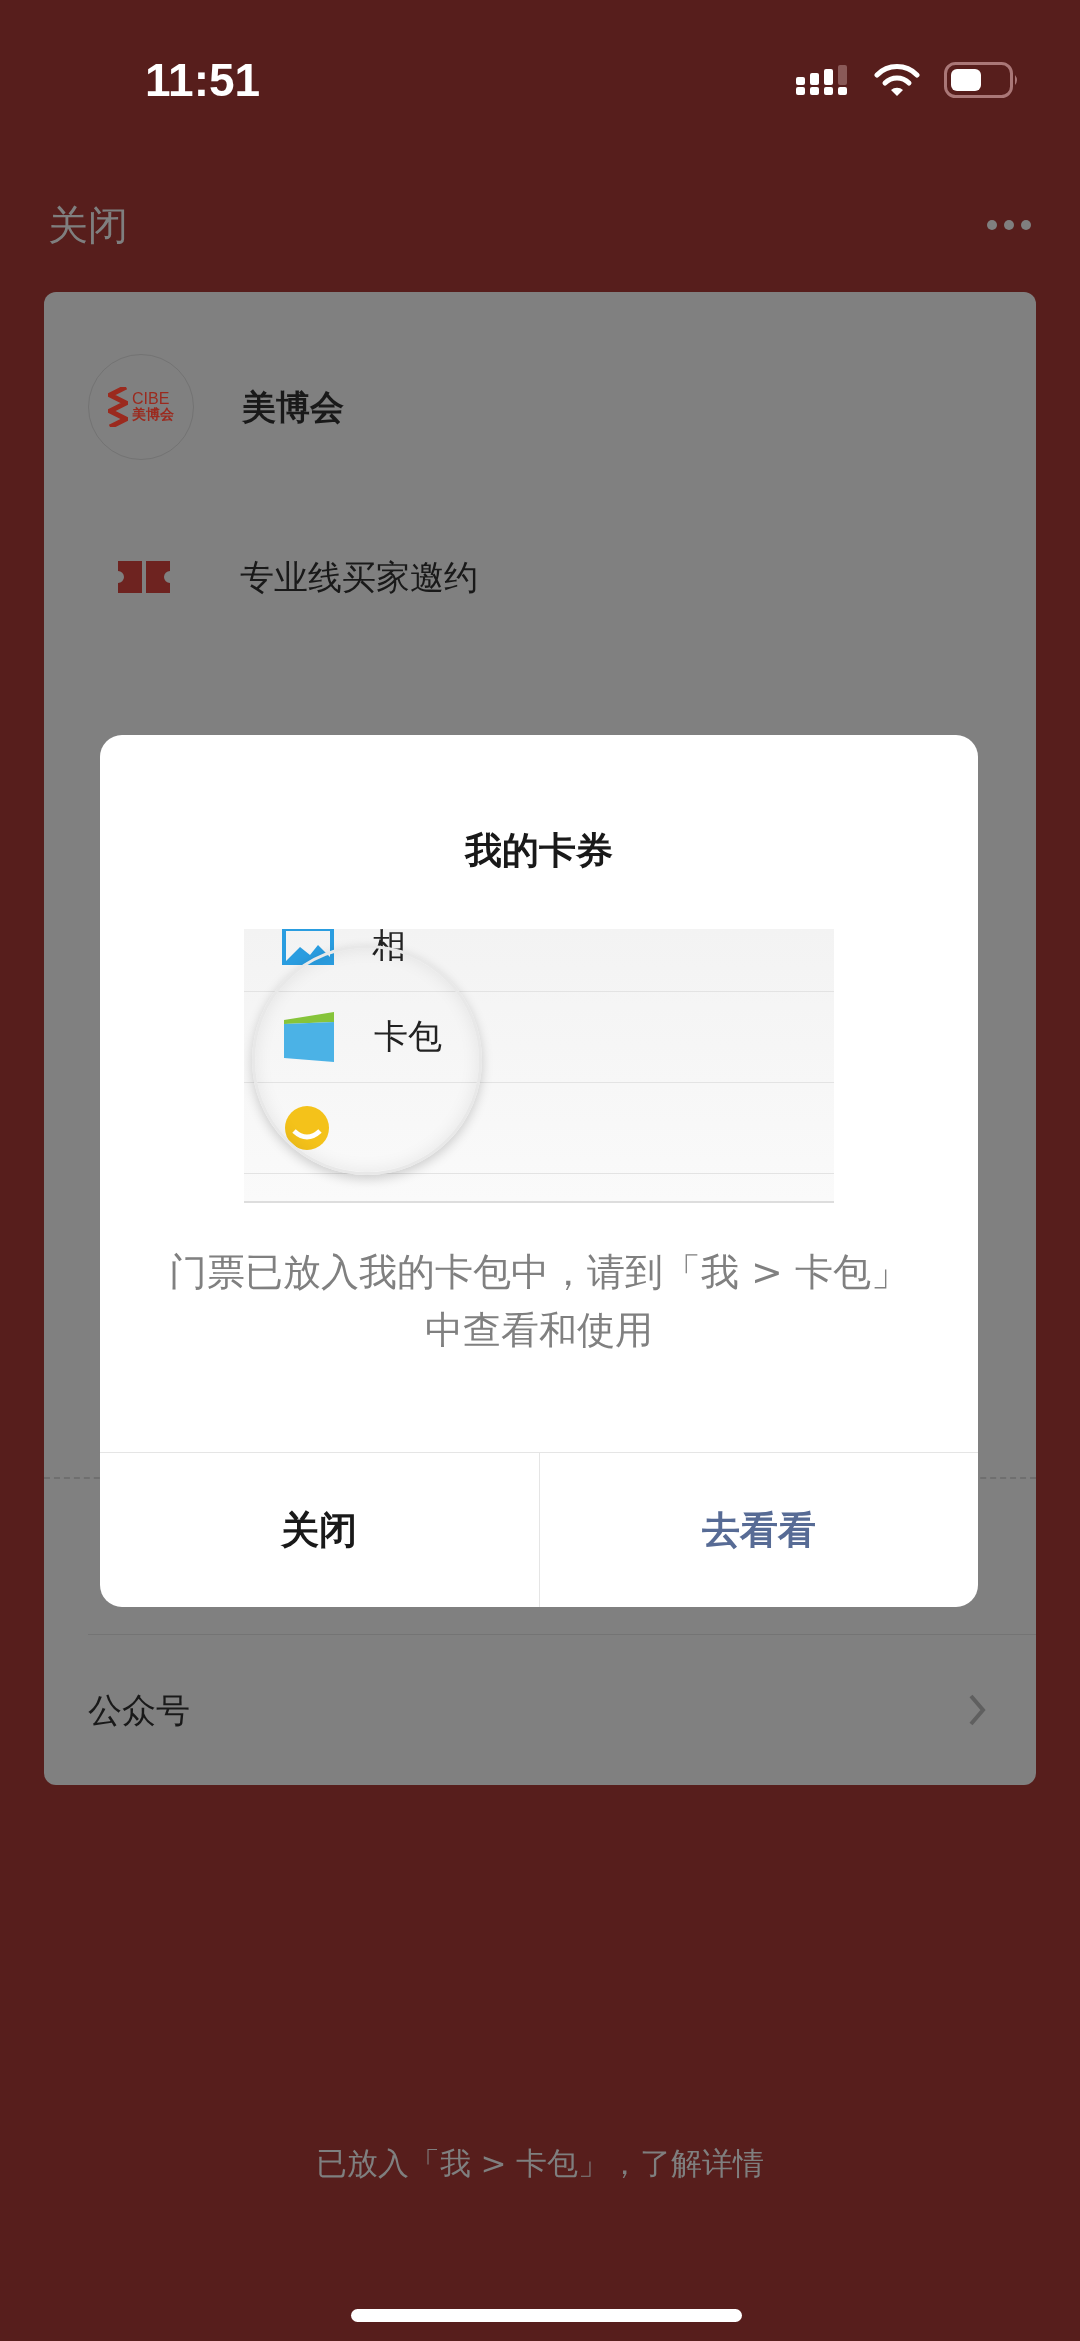  I want to click on ticket-title: 专业线买家邀约, so click(359, 577).